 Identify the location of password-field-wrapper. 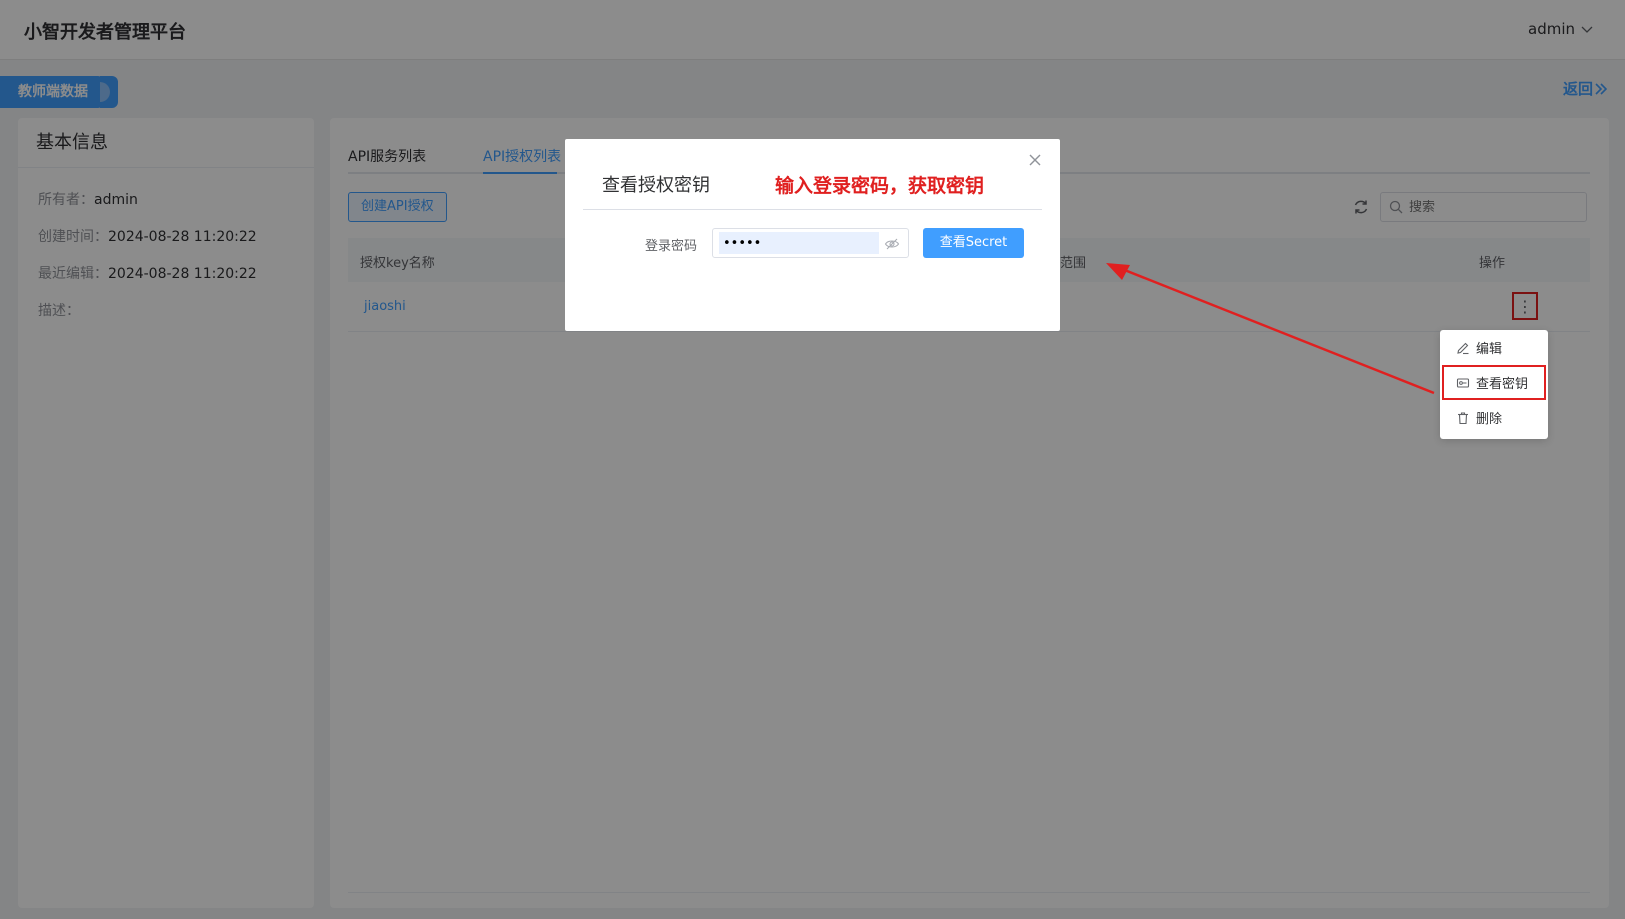
(810, 243).